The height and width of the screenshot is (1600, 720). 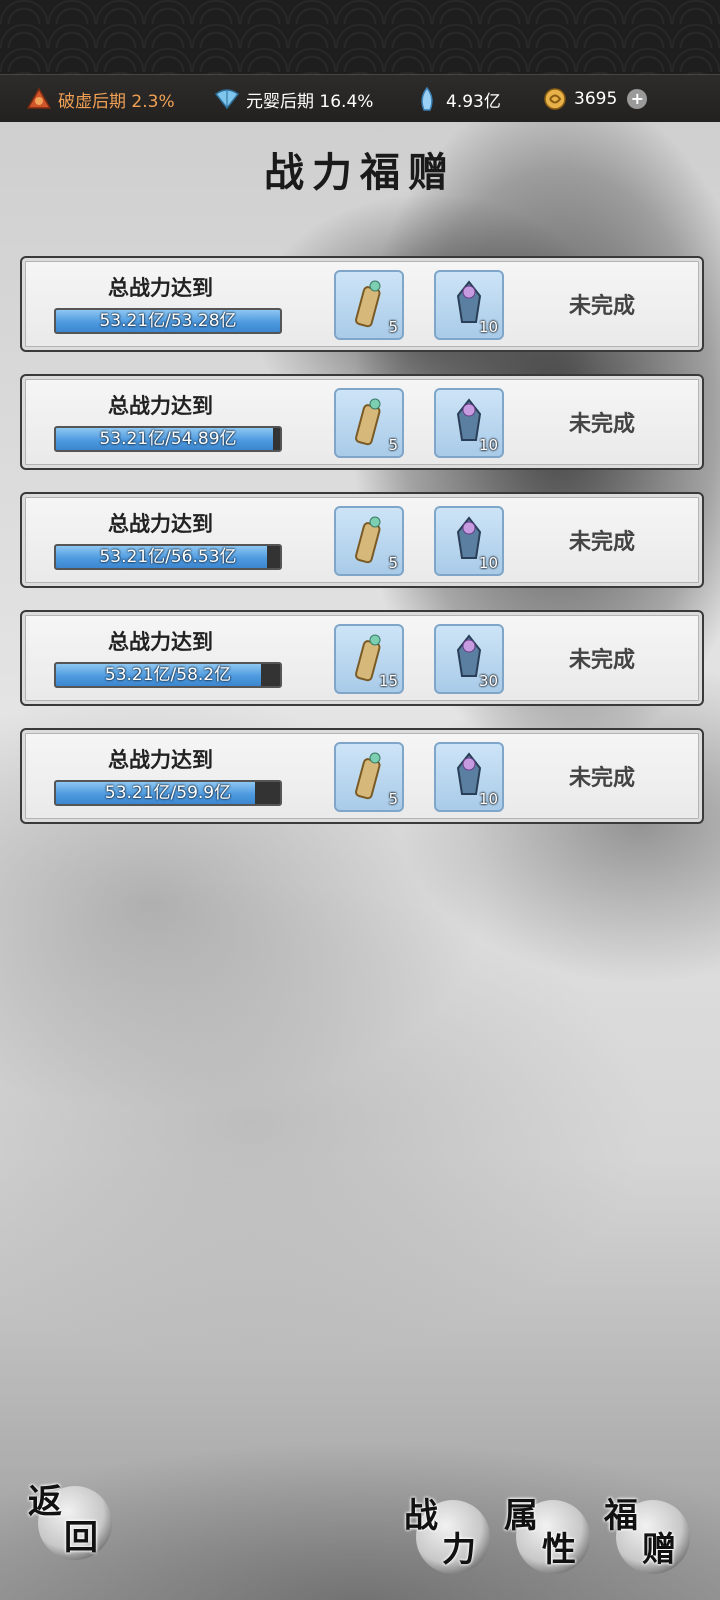 I want to click on tab-gift: 福 赠, so click(x=649, y=1537).